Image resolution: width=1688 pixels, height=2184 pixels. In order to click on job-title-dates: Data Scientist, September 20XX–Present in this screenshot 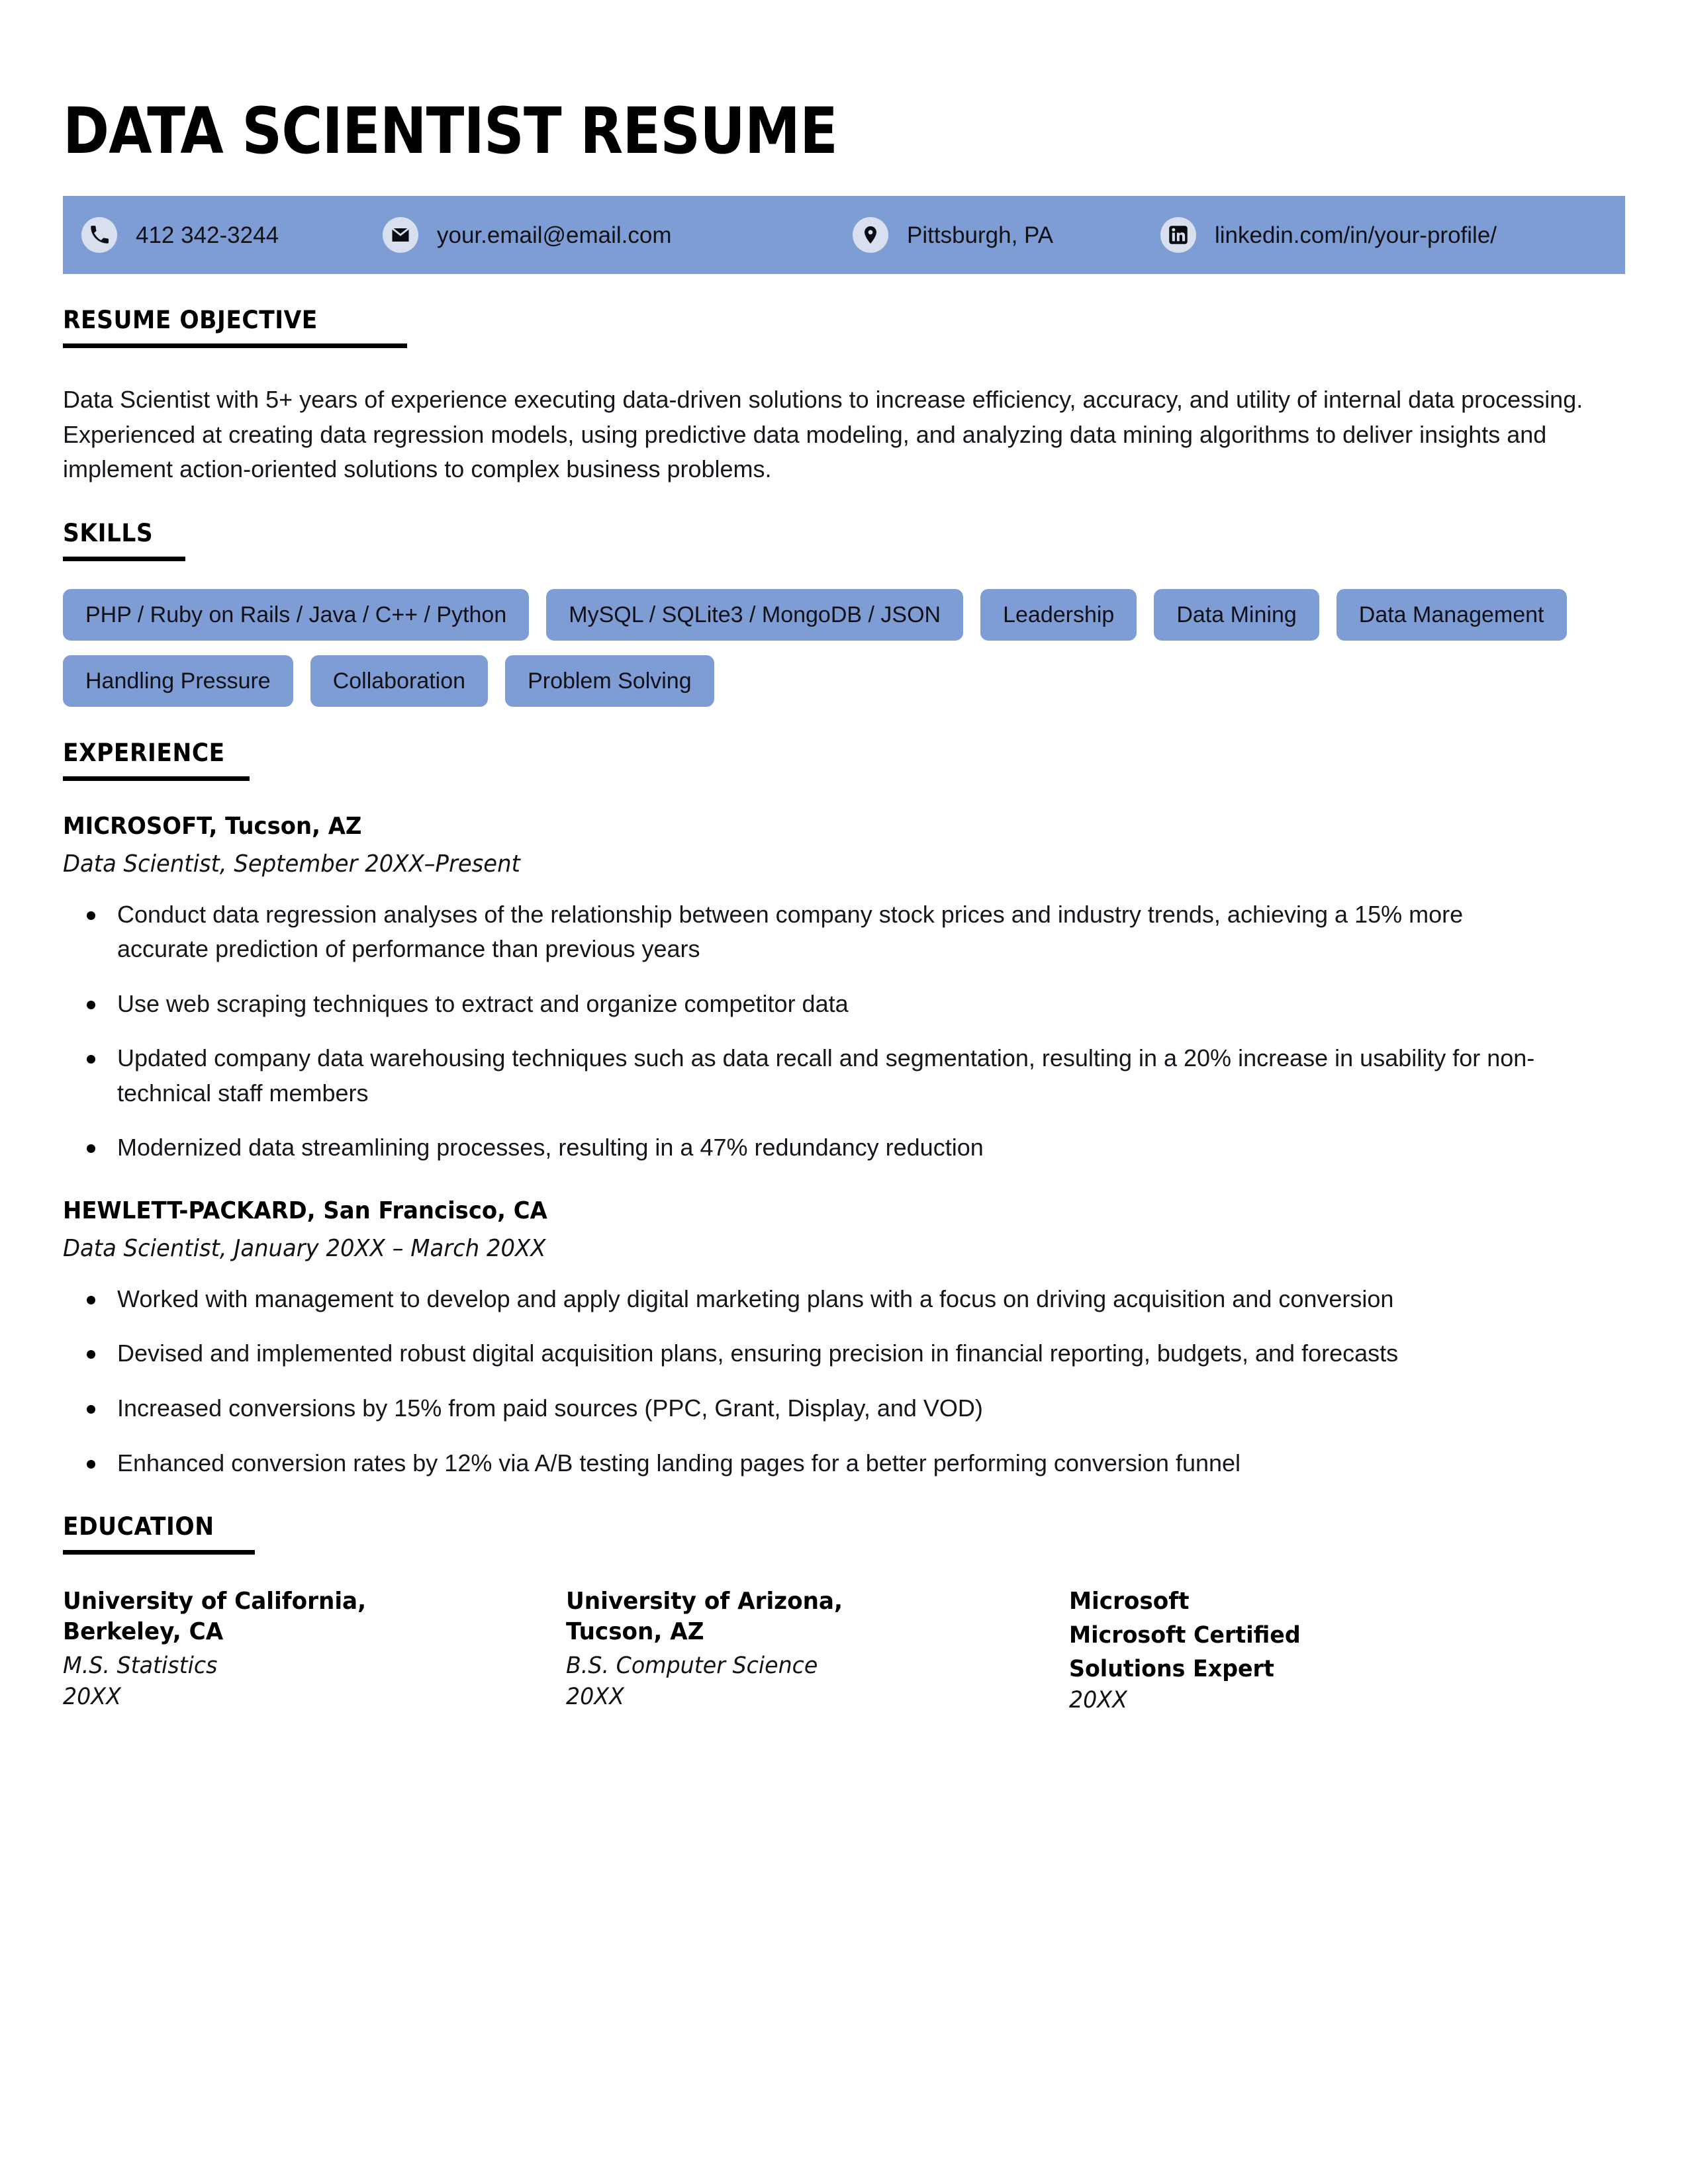, I will do `click(291, 864)`.